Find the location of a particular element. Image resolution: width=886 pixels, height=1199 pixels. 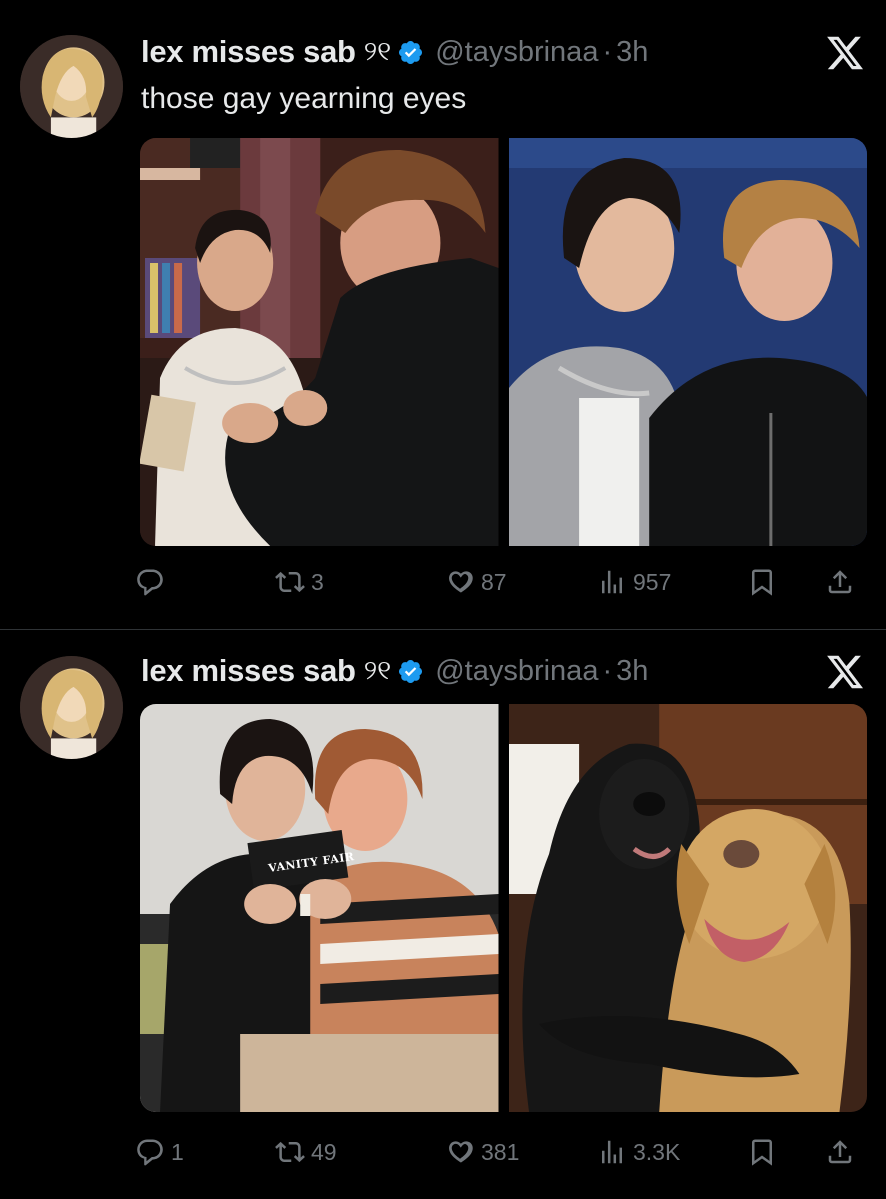

photo-magazine-scene is located at coordinates (319, 908).